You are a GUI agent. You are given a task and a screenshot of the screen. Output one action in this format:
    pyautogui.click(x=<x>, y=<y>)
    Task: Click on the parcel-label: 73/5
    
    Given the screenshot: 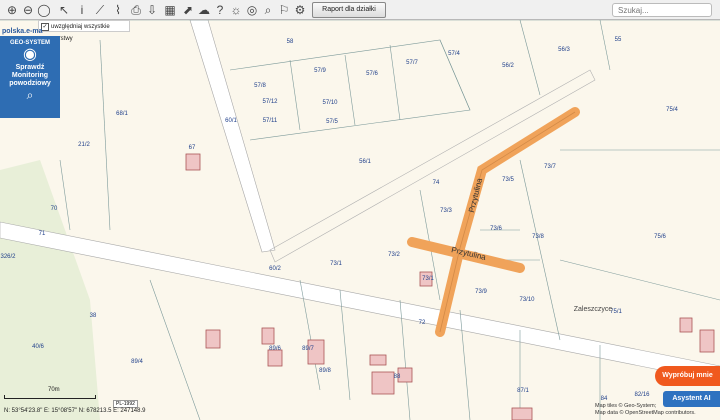 What is the action you would take?
    pyautogui.click(x=508, y=180)
    